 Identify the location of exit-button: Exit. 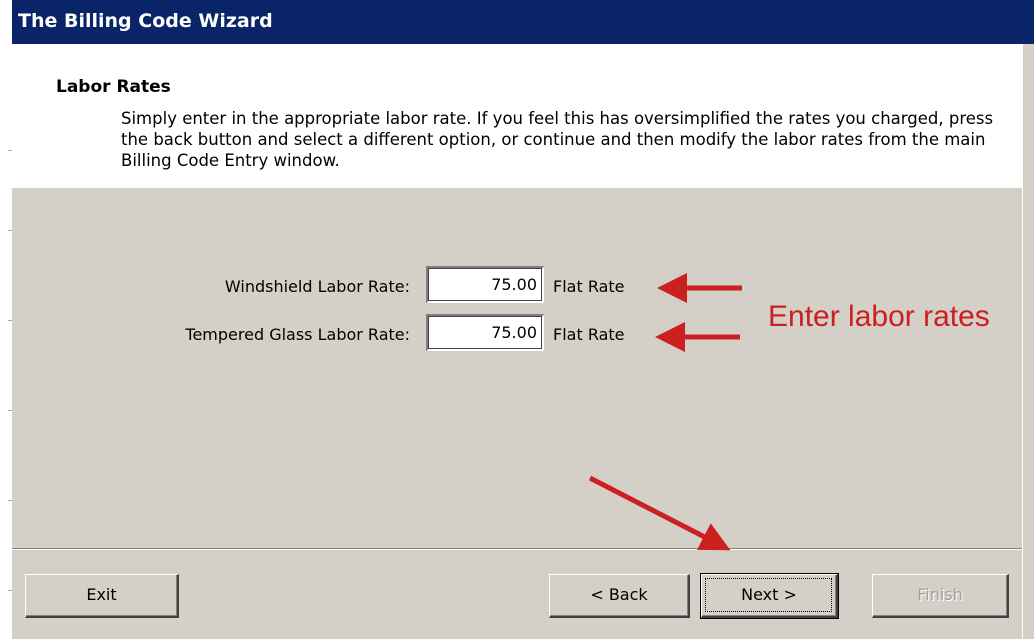
(102, 596).